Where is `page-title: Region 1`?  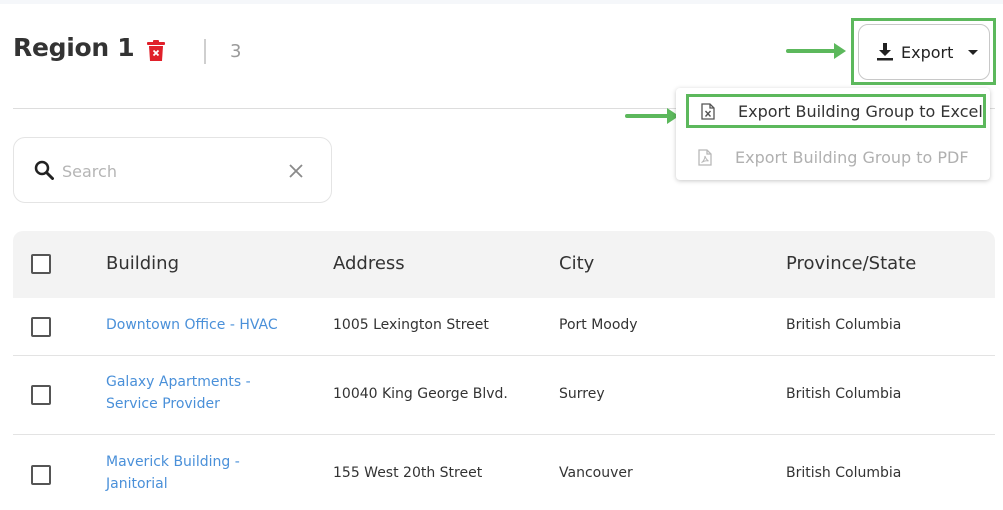
page-title: Region 1 is located at coordinates (74, 47).